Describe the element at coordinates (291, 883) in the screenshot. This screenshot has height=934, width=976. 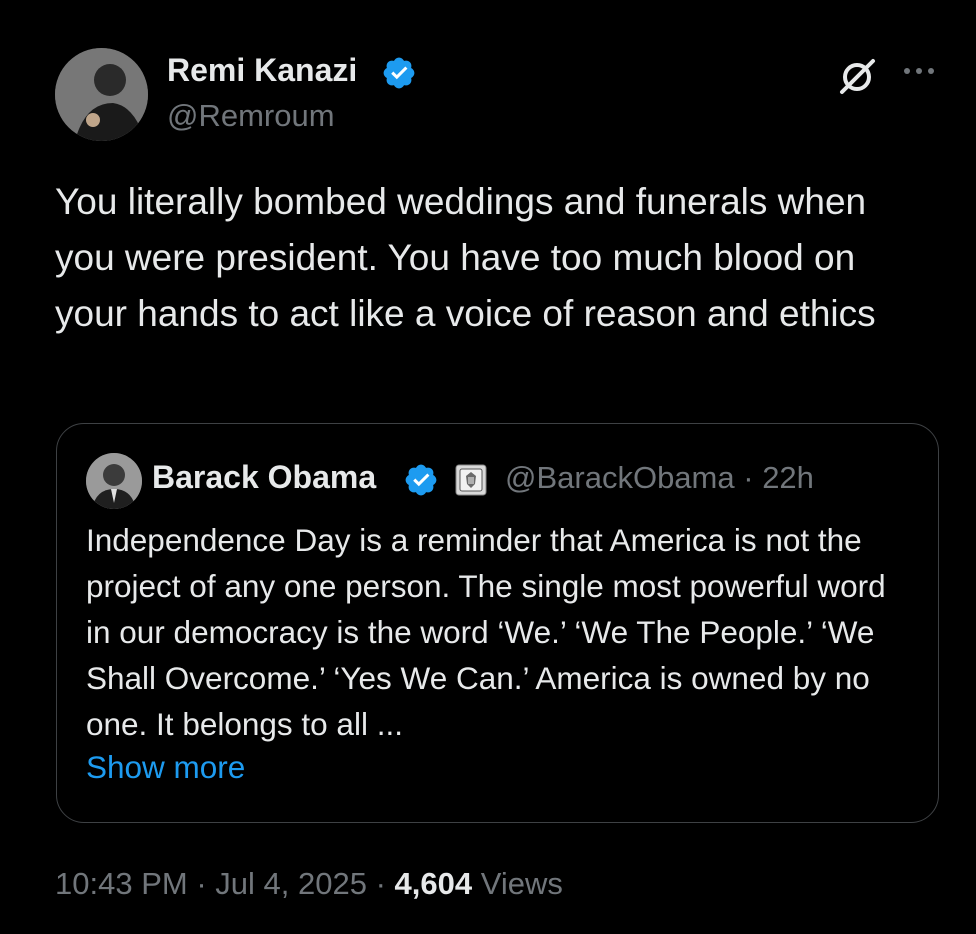
I see `tweet-date: Jul 4, 2025` at that location.